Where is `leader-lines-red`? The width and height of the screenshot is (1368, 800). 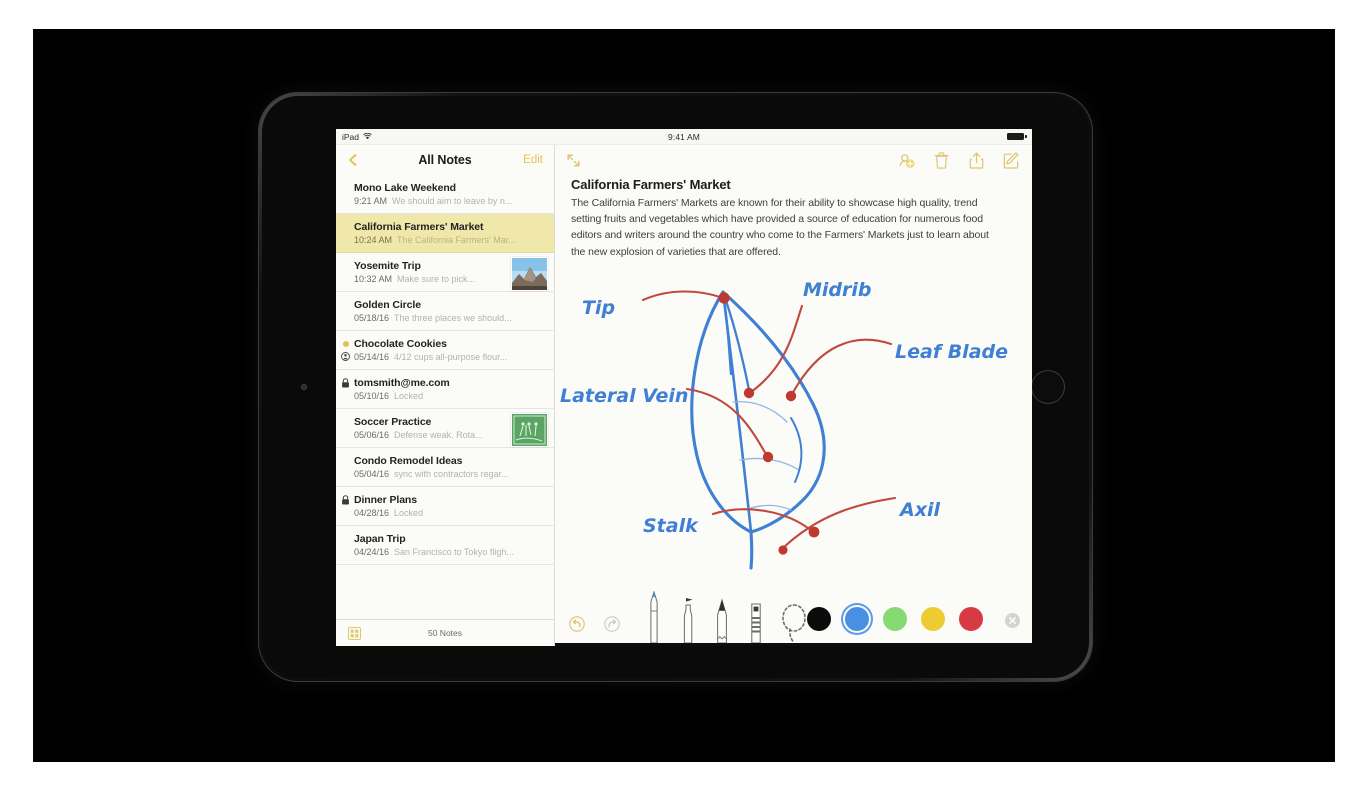 leader-lines-red is located at coordinates (769, 419).